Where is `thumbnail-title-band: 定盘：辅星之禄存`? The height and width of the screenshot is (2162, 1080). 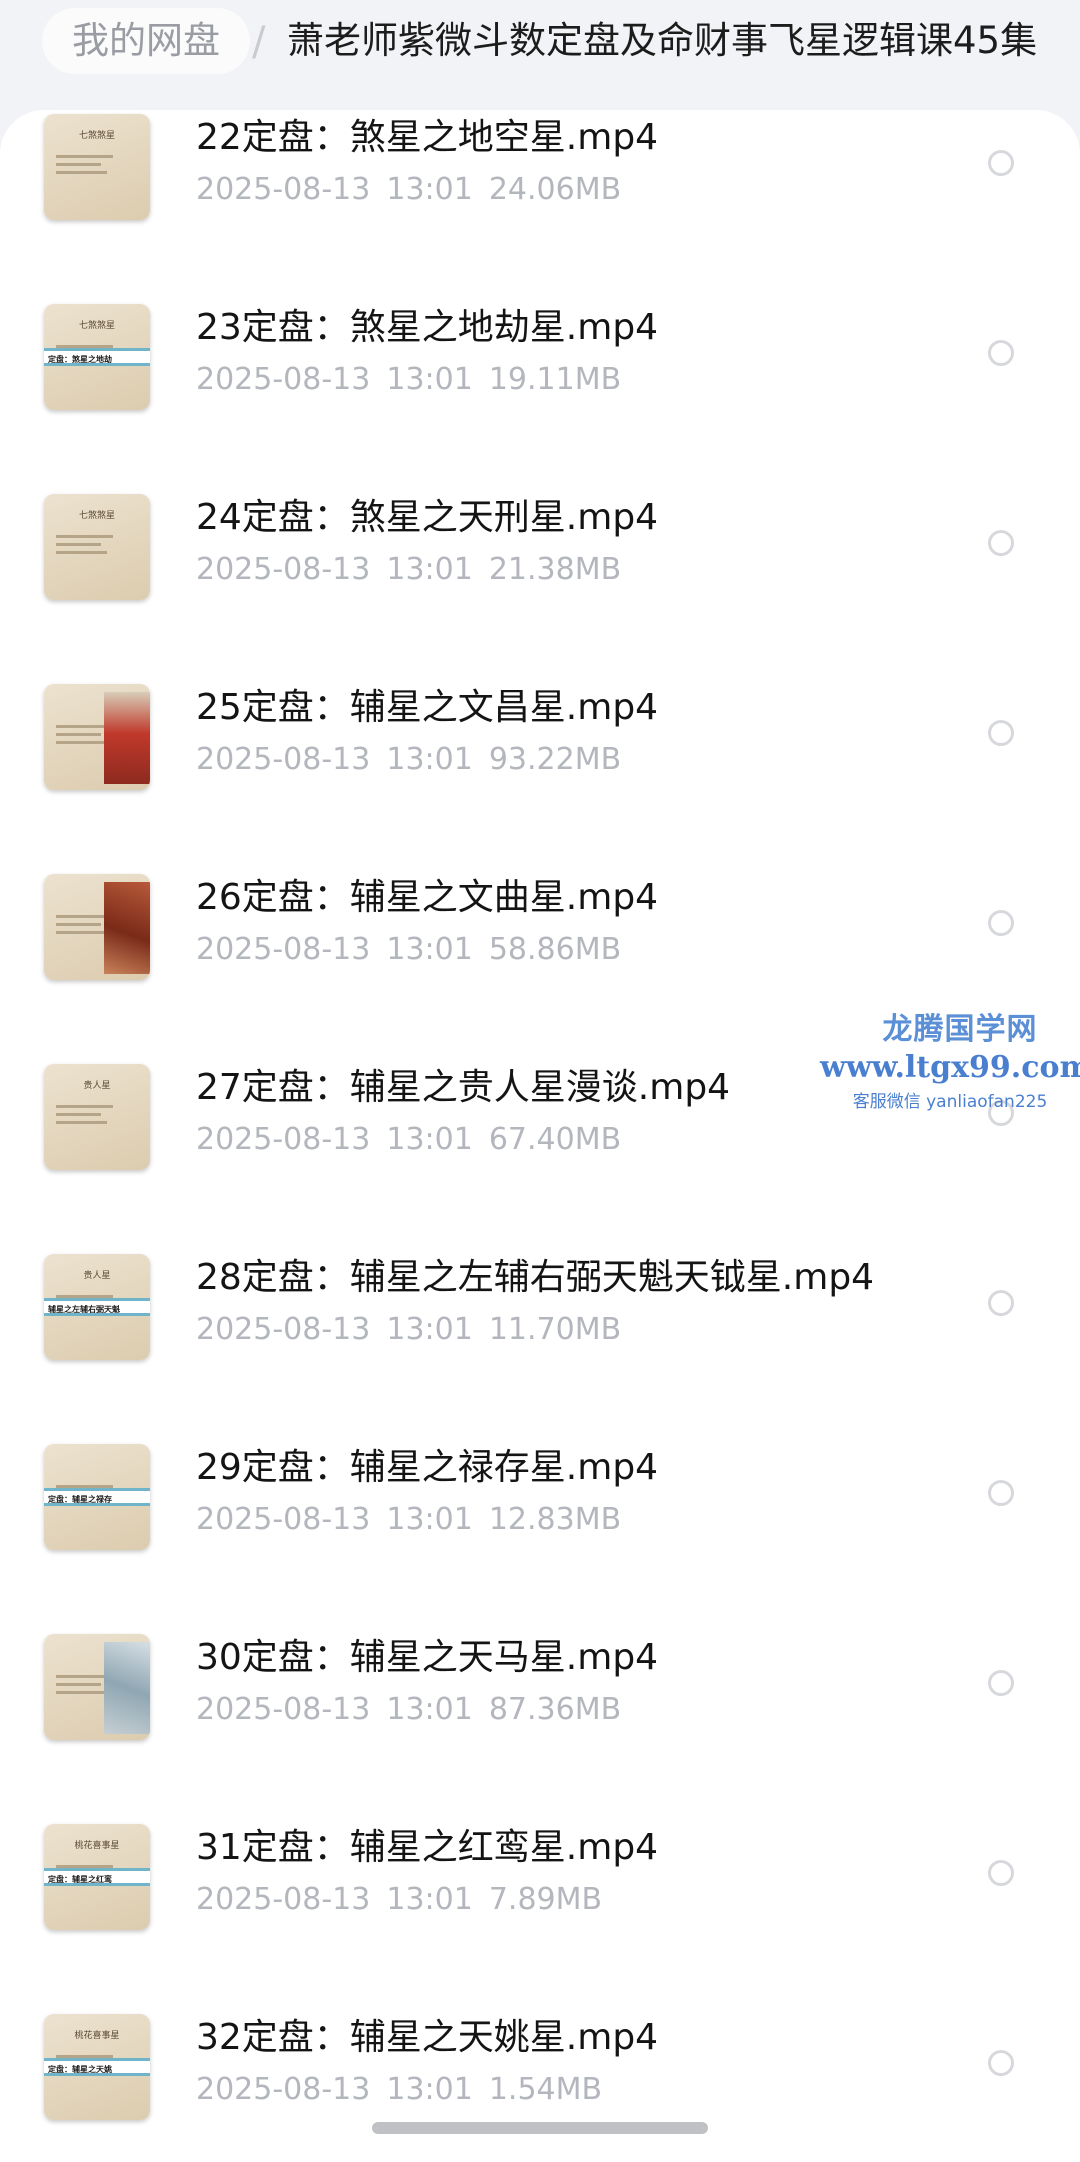
thumbnail-title-band: 定盘：辅星之禄存 is located at coordinates (97, 1497).